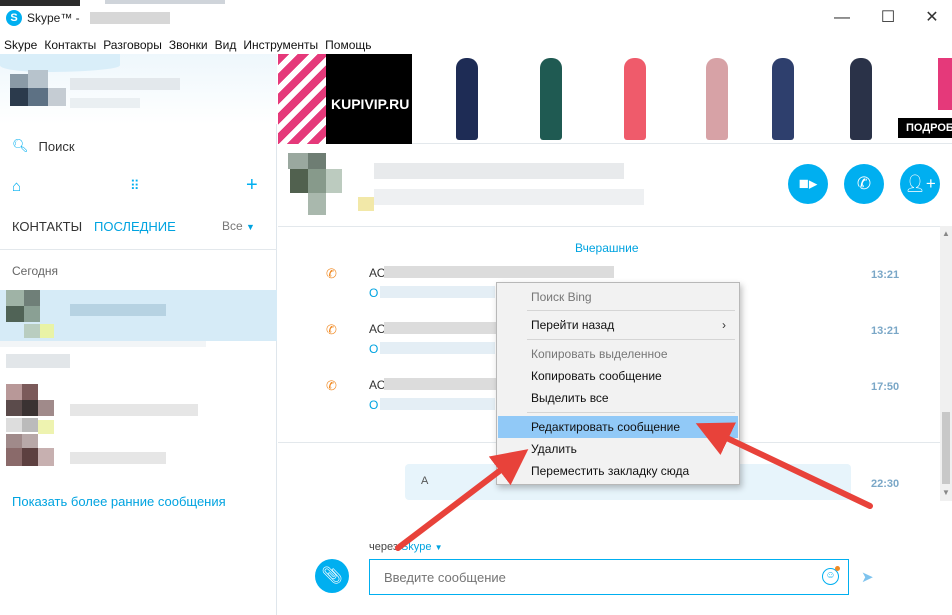  Describe the element at coordinates (47, 226) in the screenshot. I see `tab-contacts: КОНТАКТЫ` at that location.